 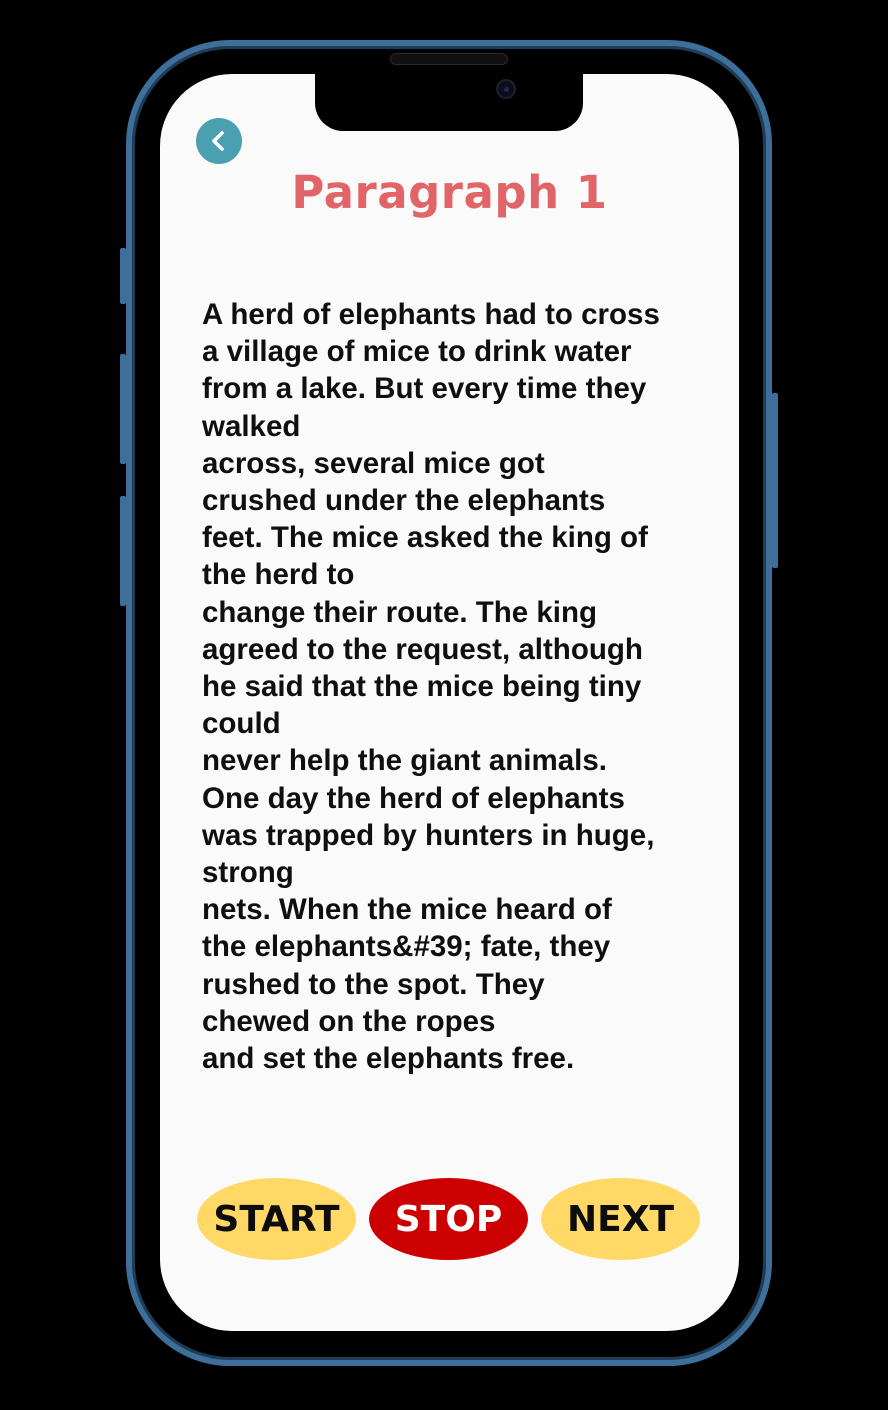 What do you see at coordinates (251, 426) in the screenshot?
I see `paragraph-line: walked` at bounding box center [251, 426].